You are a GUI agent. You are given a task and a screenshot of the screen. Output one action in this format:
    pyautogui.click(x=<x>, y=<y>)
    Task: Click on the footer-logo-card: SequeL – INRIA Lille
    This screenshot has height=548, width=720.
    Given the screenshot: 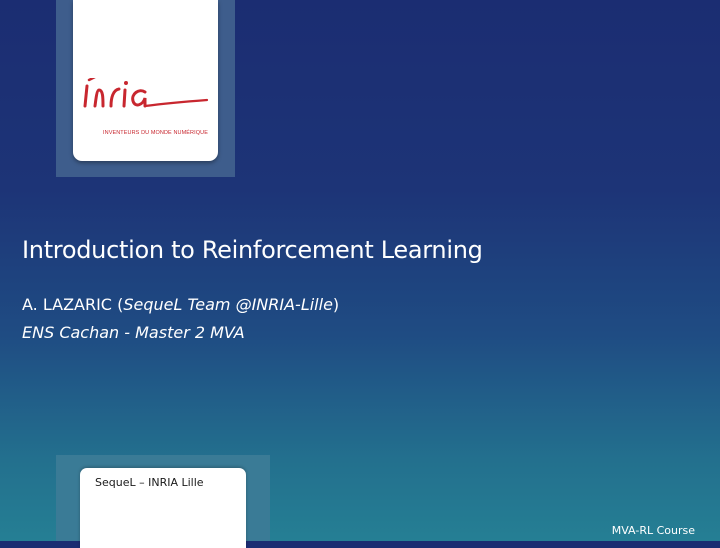 What is the action you would take?
    pyautogui.click(x=163, y=508)
    